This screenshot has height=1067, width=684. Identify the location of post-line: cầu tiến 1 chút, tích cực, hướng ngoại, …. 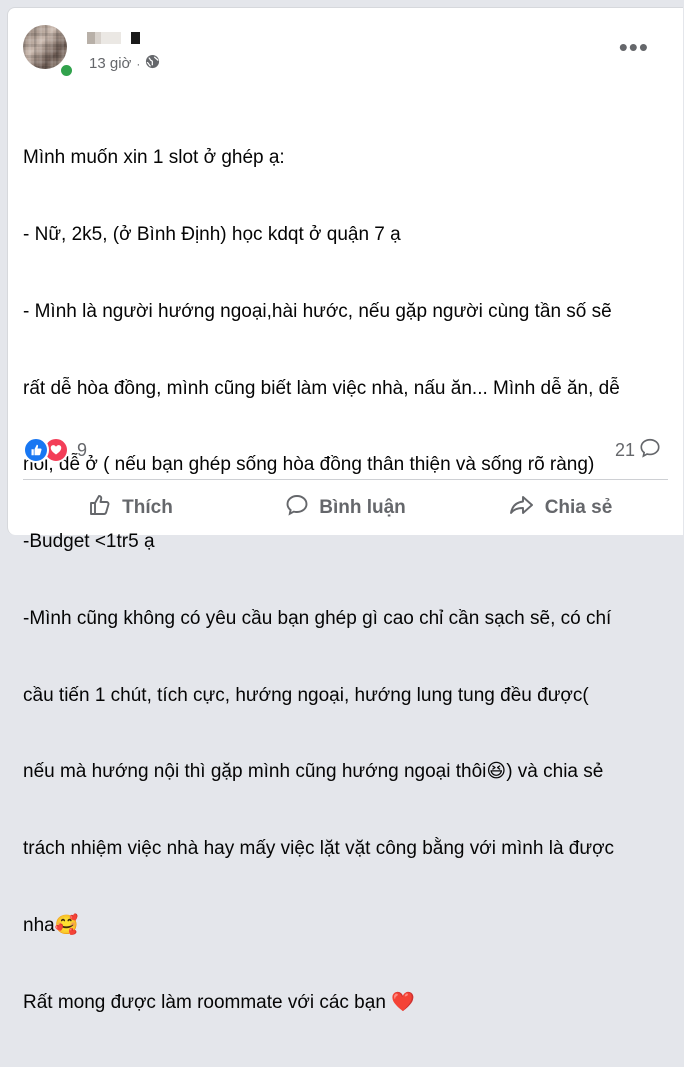
(306, 695).